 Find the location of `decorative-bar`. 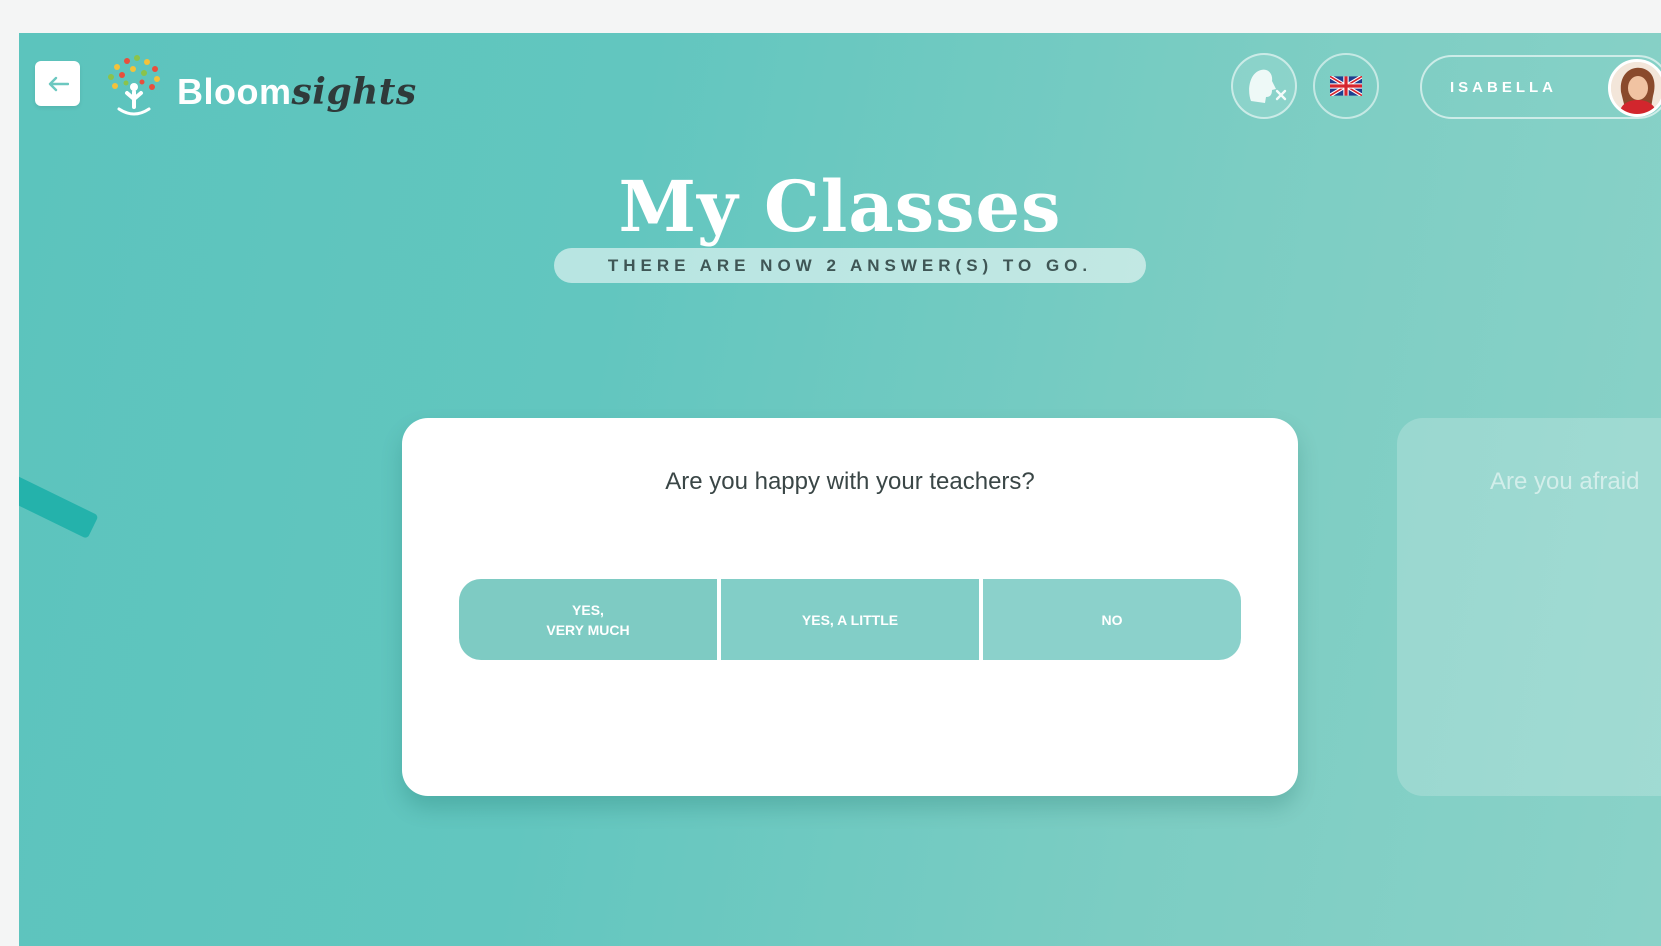

decorative-bar is located at coordinates (59, 501).